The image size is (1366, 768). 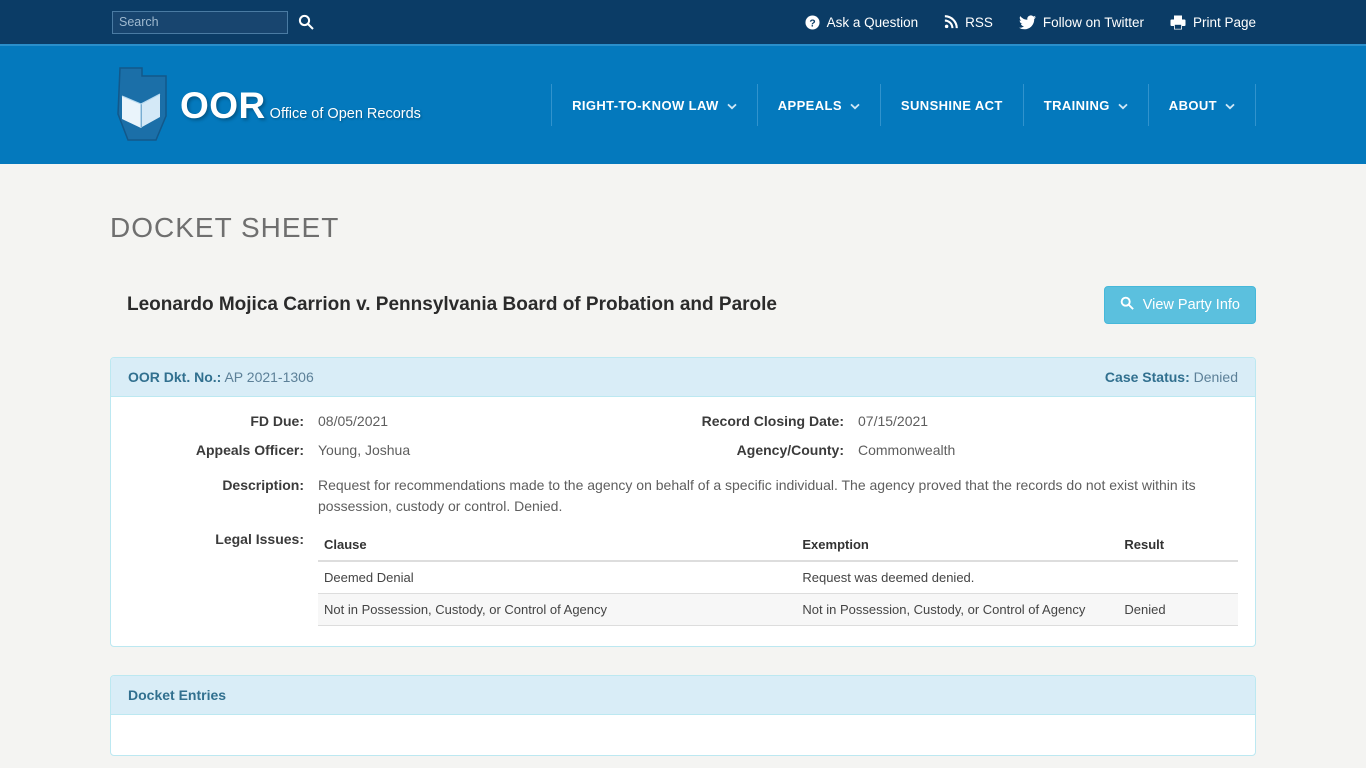 What do you see at coordinates (259, 539) in the screenshot?
I see `legal-issues-label: Legal Issues:` at bounding box center [259, 539].